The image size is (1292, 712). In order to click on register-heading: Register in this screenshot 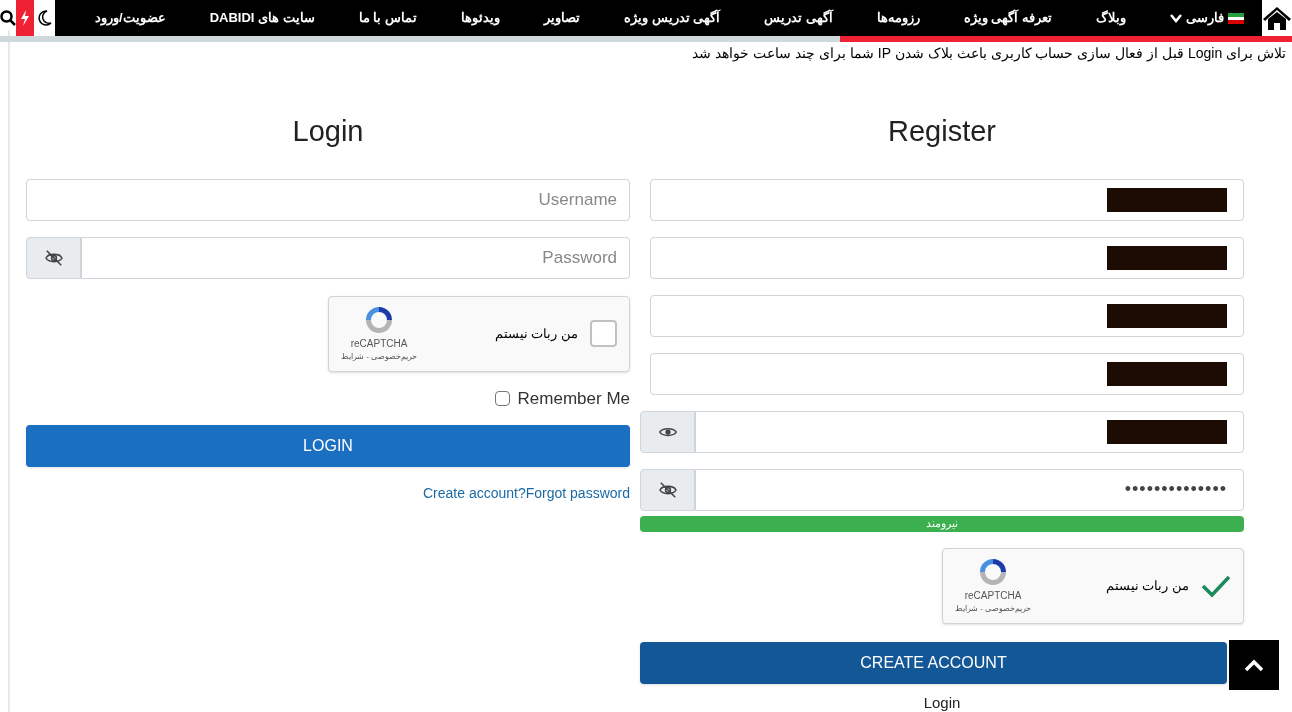, I will do `click(942, 131)`.